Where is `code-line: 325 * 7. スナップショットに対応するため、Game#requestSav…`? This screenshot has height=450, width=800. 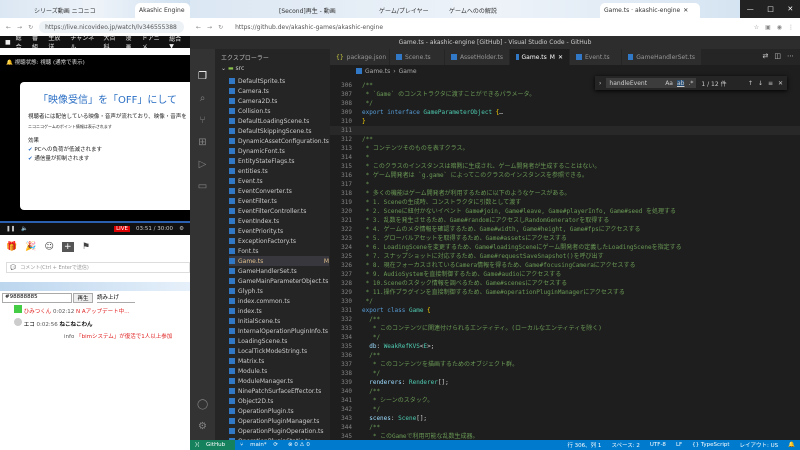 code-line: 325 * 7. スナップショットに対応するため、Game#requestSav… is located at coordinates (565, 256).